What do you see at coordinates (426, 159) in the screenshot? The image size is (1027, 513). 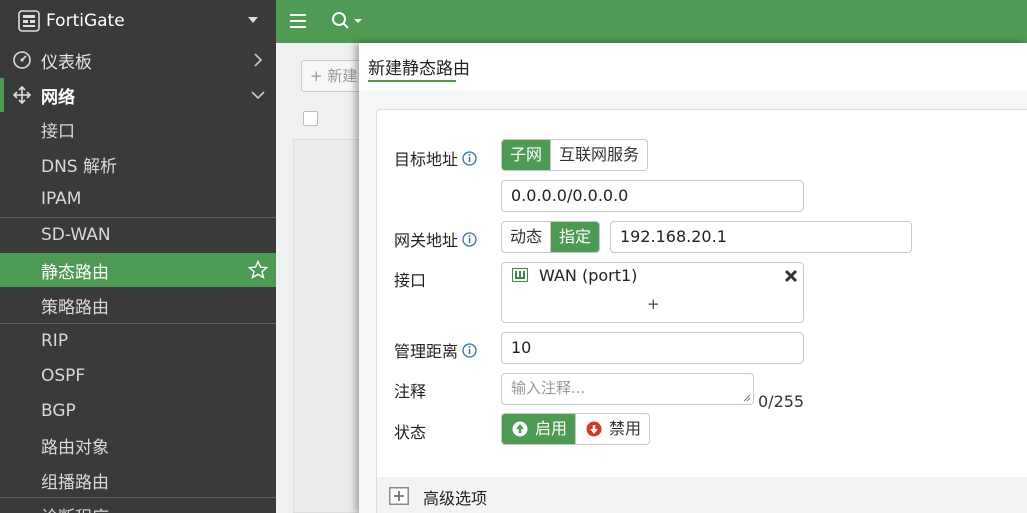 I see `destination-label-text: 目标地址` at bounding box center [426, 159].